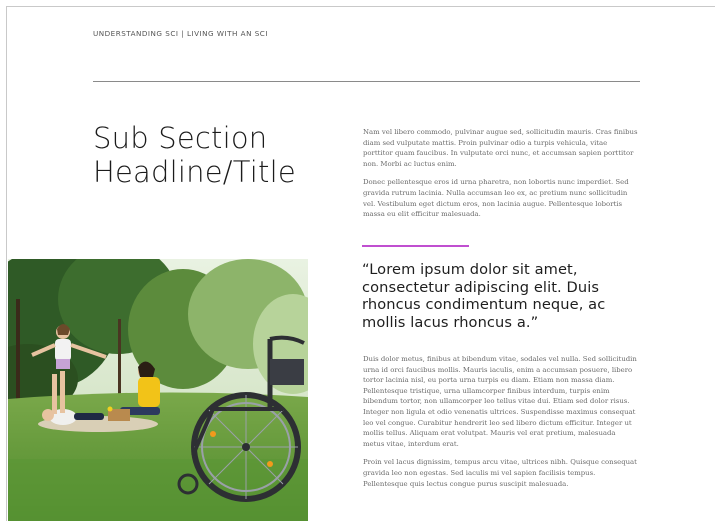 The height and width of the screenshot is (522, 716). Describe the element at coordinates (180, 33) in the screenshot. I see `breadcrumb: UNDERSTANDING SCI | LIVING WITH AN SCI` at that location.